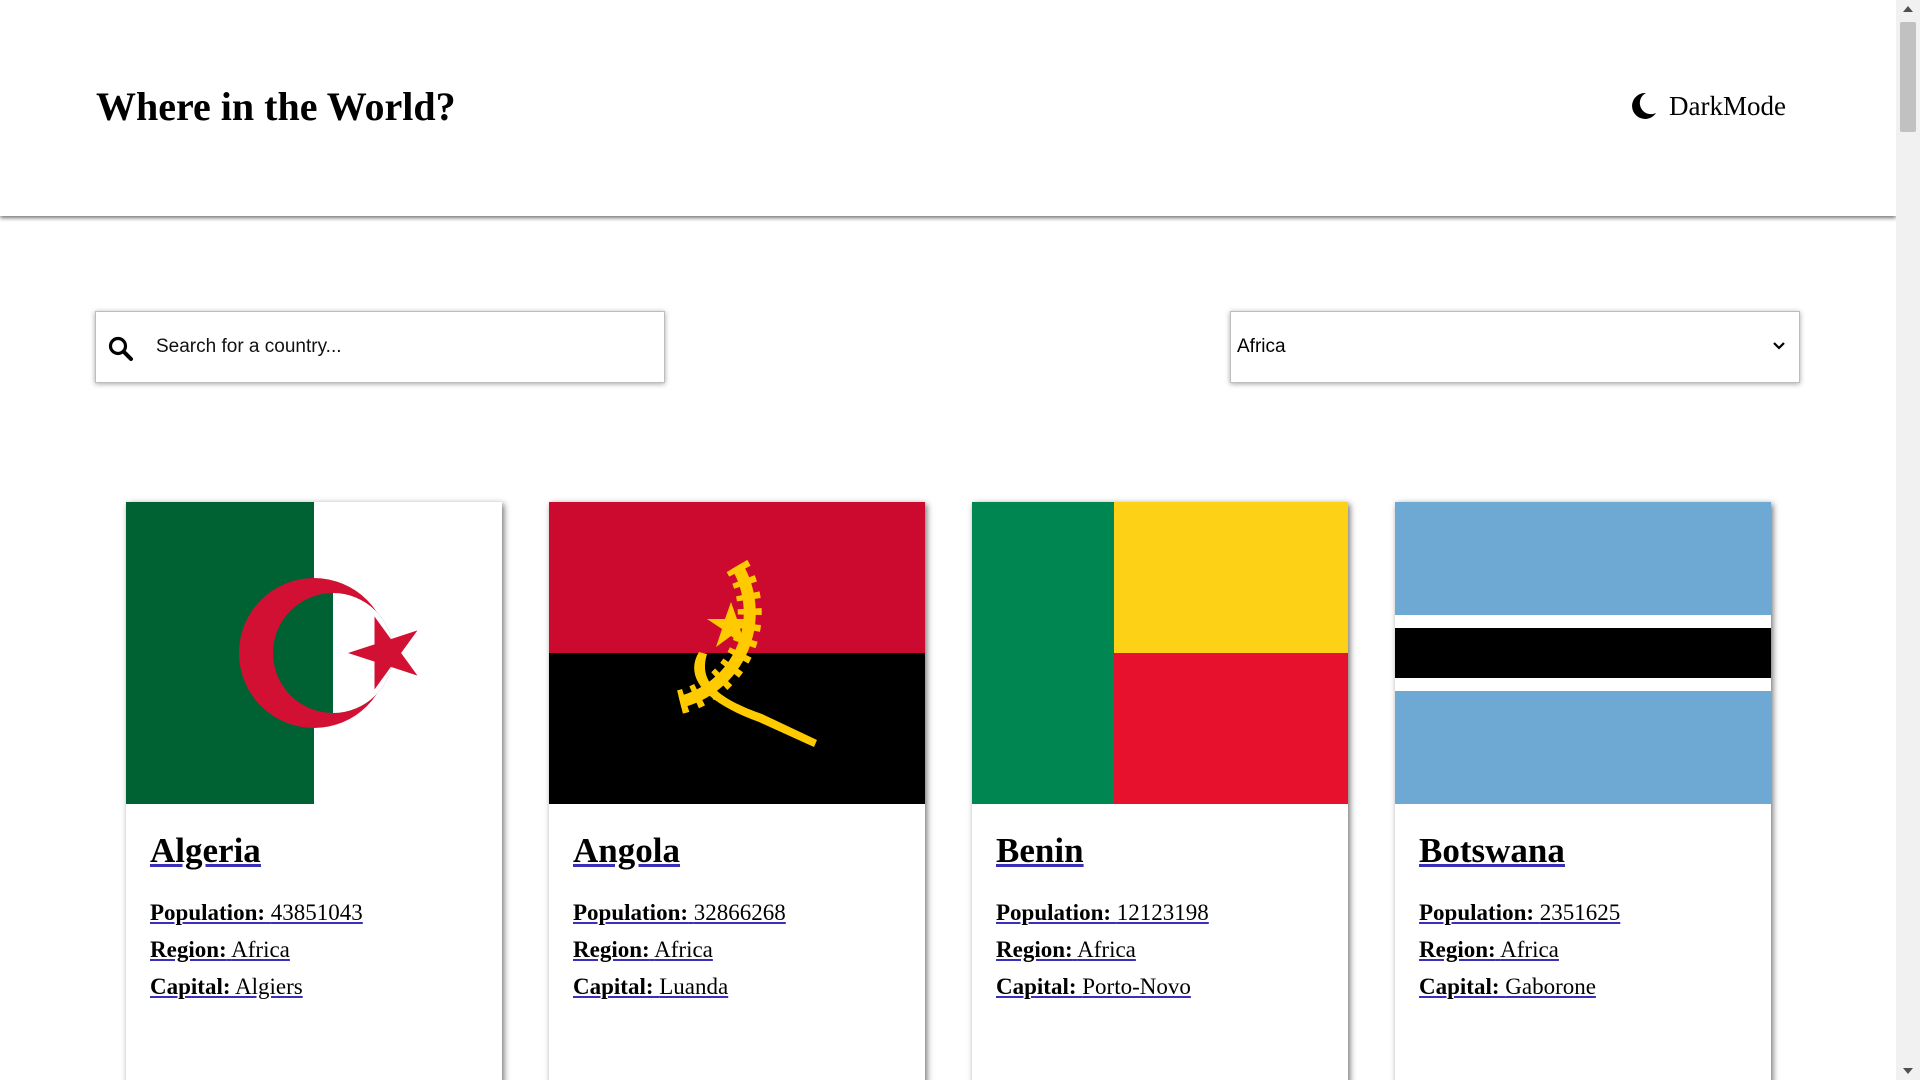  I want to click on population-row: Population: 43851043, so click(256, 912).